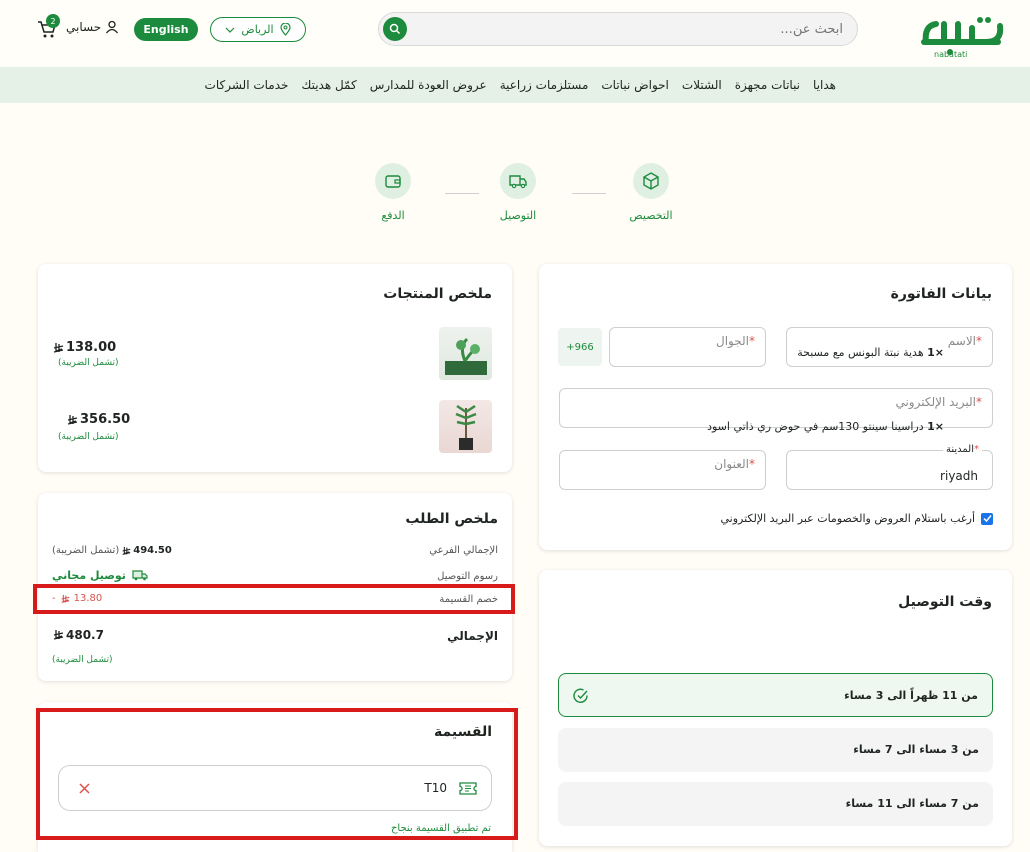 This screenshot has height=852, width=1030. Describe the element at coordinates (961, 341) in the screenshot. I see `name-label: الاسم` at that location.